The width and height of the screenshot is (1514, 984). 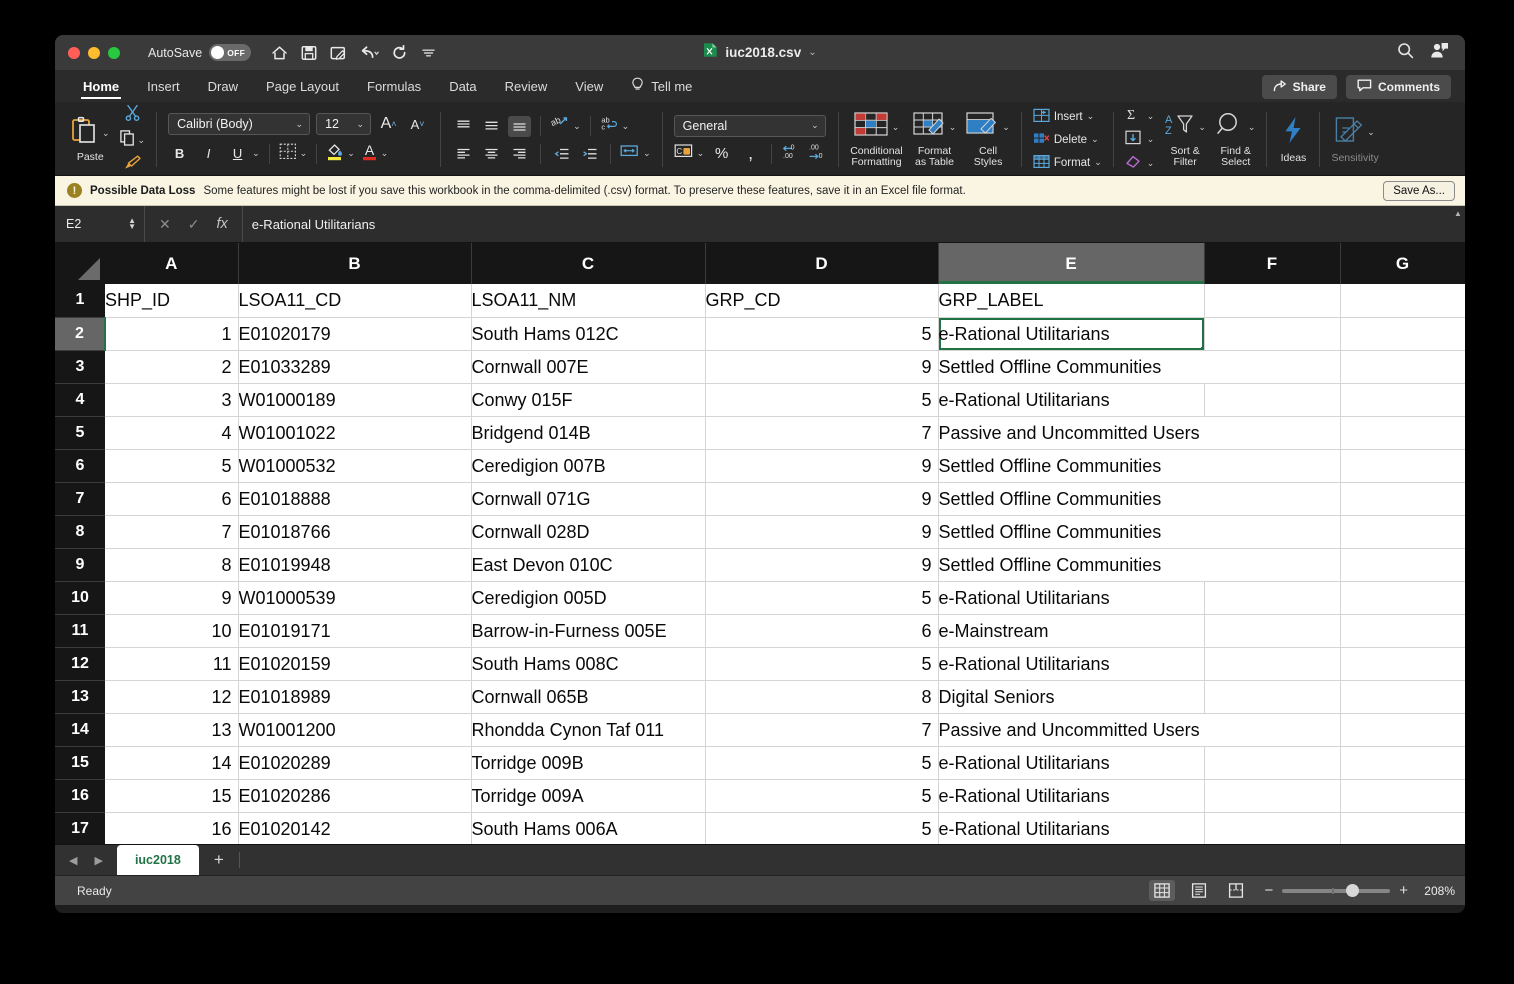 I want to click on cell-a8: 7, so click(x=172, y=532).